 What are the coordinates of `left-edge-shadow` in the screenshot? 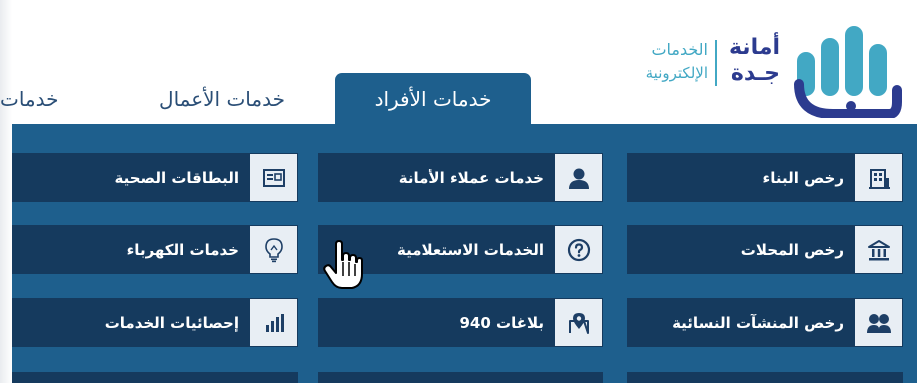 It's located at (6, 191).